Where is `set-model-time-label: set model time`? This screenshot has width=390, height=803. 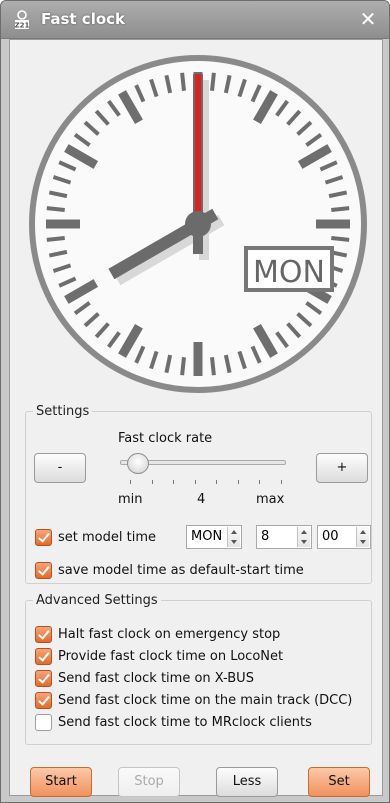
set-model-time-label: set model time is located at coordinates (107, 537).